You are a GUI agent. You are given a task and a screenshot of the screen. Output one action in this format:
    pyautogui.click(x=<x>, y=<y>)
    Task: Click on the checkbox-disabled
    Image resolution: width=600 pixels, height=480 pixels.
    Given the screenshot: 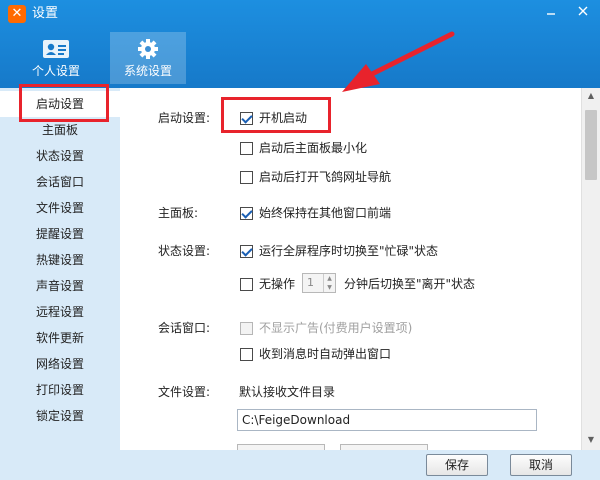 What is the action you would take?
    pyautogui.click(x=246, y=328)
    